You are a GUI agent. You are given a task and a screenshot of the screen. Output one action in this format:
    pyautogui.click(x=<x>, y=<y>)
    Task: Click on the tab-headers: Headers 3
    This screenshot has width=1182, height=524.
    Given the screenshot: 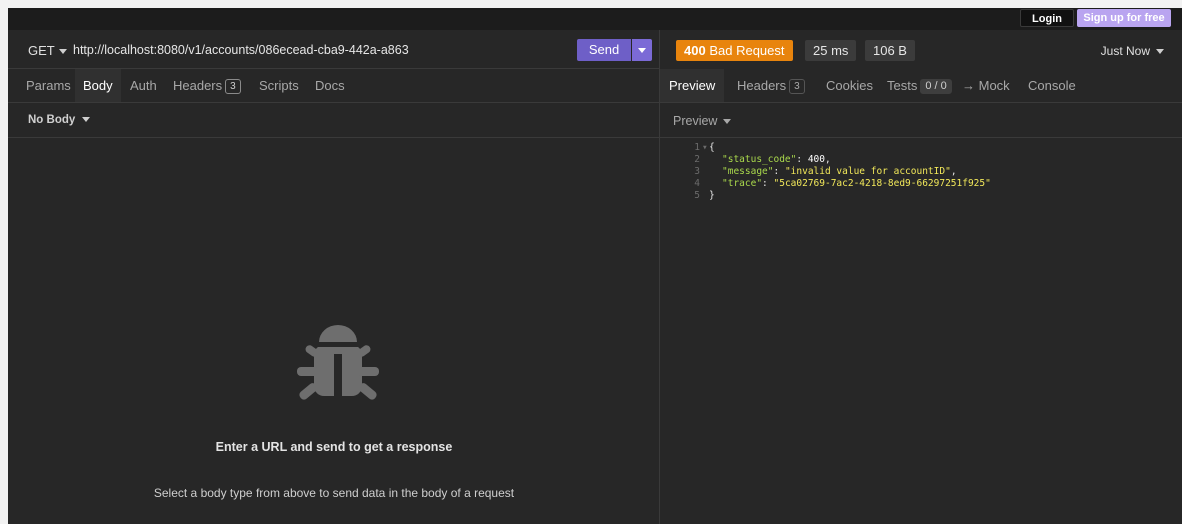 What is the action you would take?
    pyautogui.click(x=207, y=85)
    